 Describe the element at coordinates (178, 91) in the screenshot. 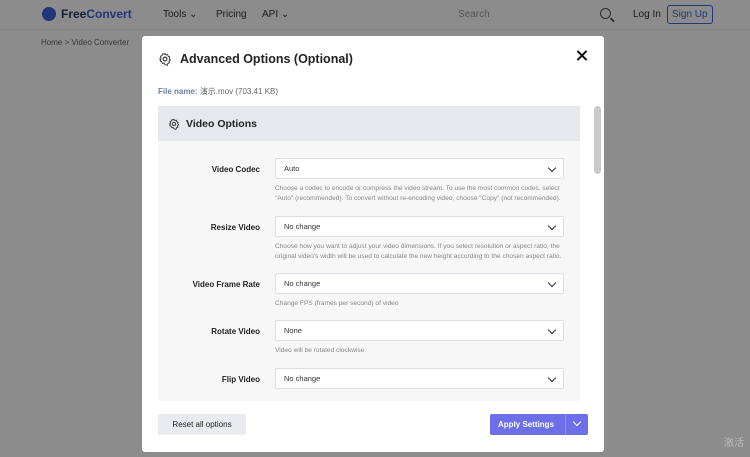

I see `file-name-label: File name:` at that location.